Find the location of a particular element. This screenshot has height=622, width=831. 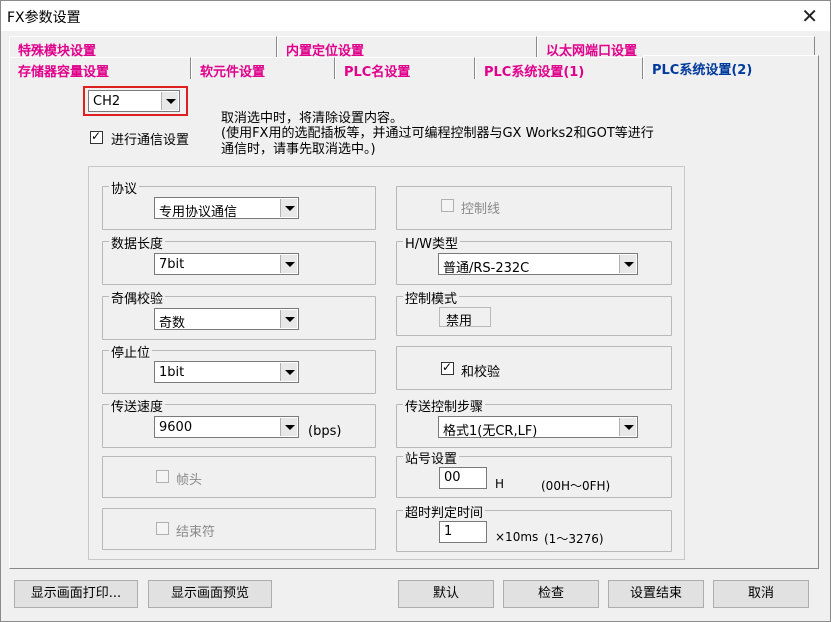

tab-plc-system-2: PLC系统设置(2) is located at coordinates (731, 67).